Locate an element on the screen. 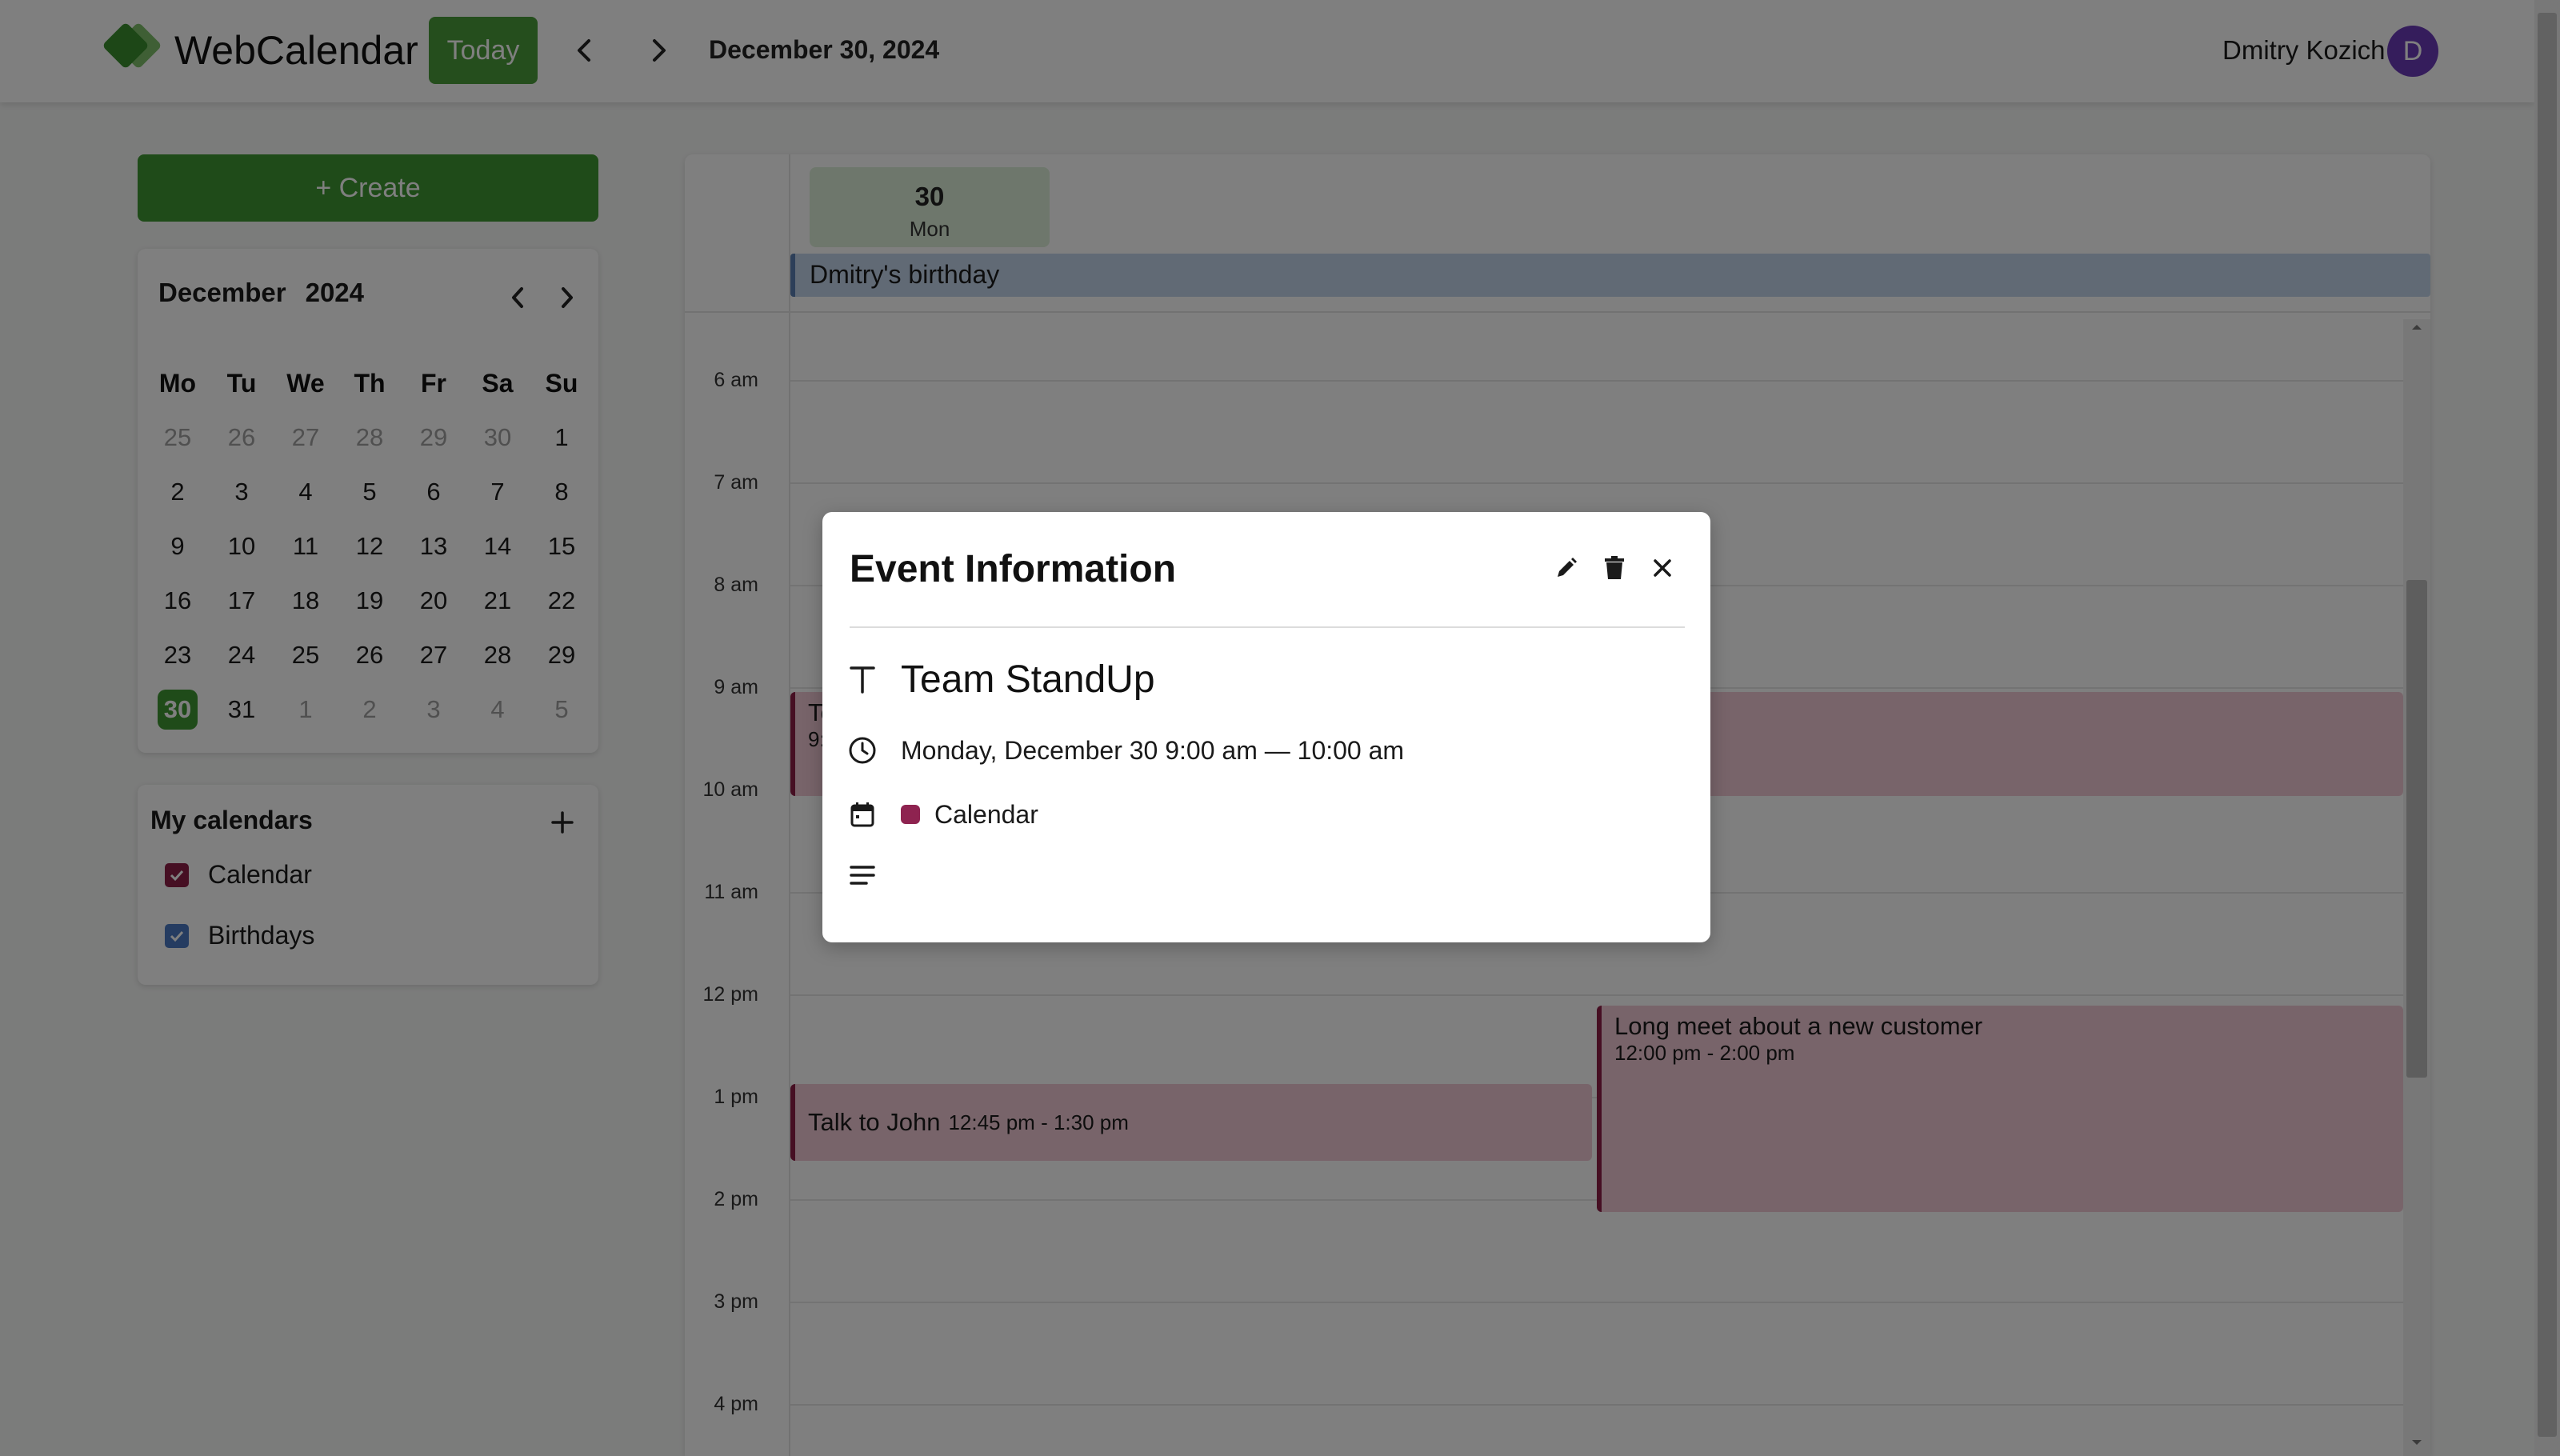  event-calendar-row: Calendar is located at coordinates (941, 814).